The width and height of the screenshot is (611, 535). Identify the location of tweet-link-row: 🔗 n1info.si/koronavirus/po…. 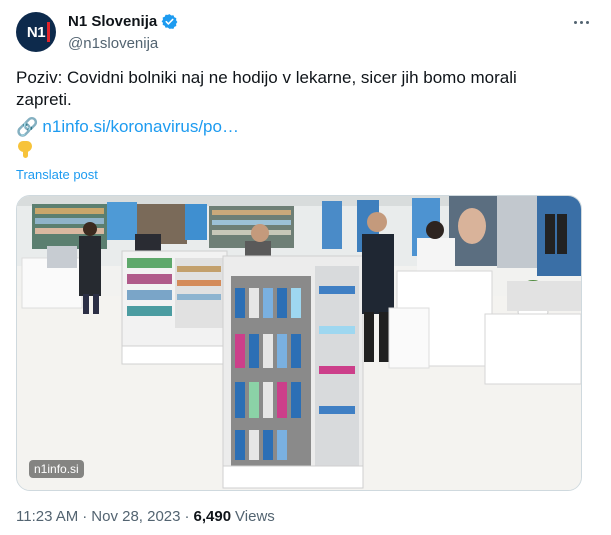
(127, 127).